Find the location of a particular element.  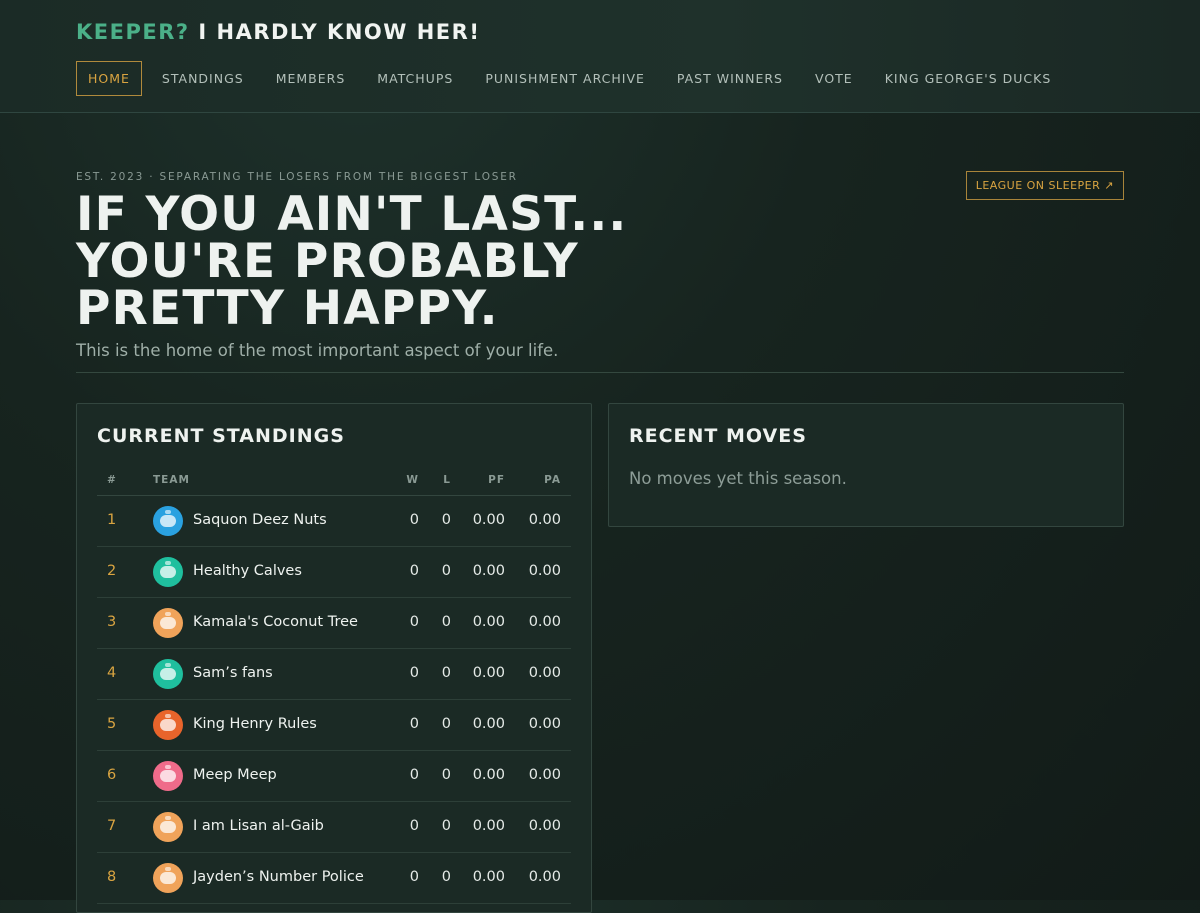

table-row: 8 Jayden’s Number Police 0 0 0.00 0.00 is located at coordinates (334, 878).